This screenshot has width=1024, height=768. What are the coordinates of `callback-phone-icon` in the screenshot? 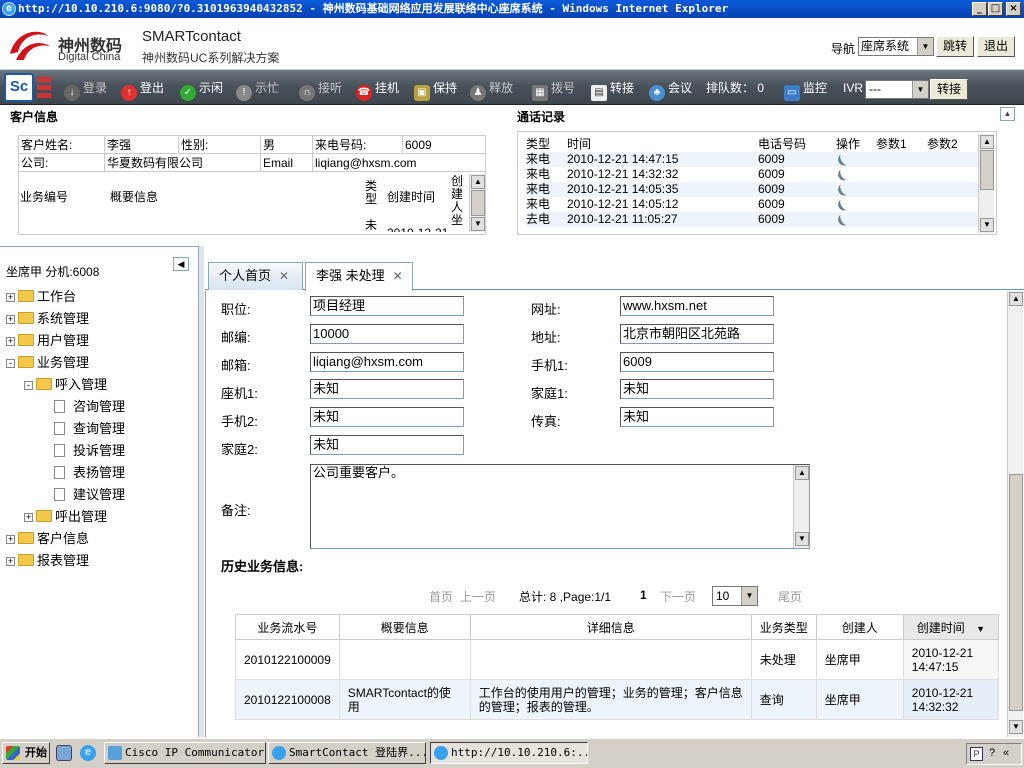 It's located at (845, 219).